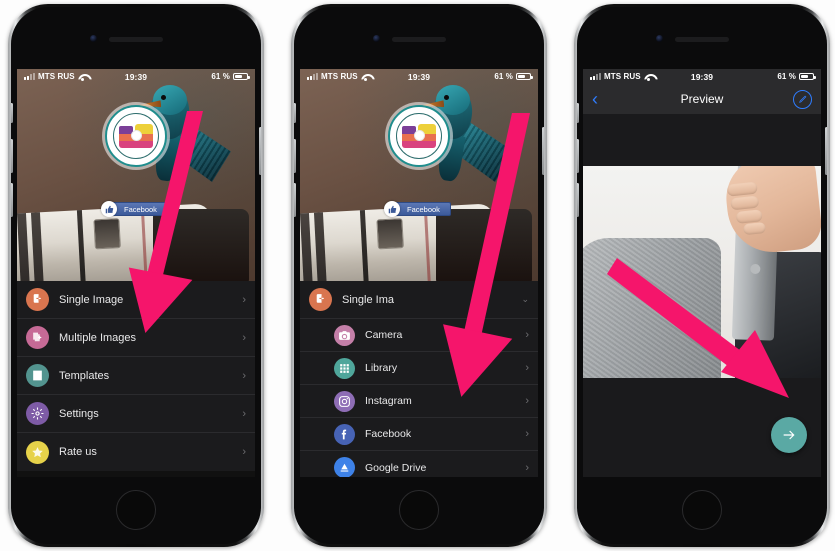  Describe the element at coordinates (134, 209) in the screenshot. I see `facebook-like-widget-1: Facebook` at that location.